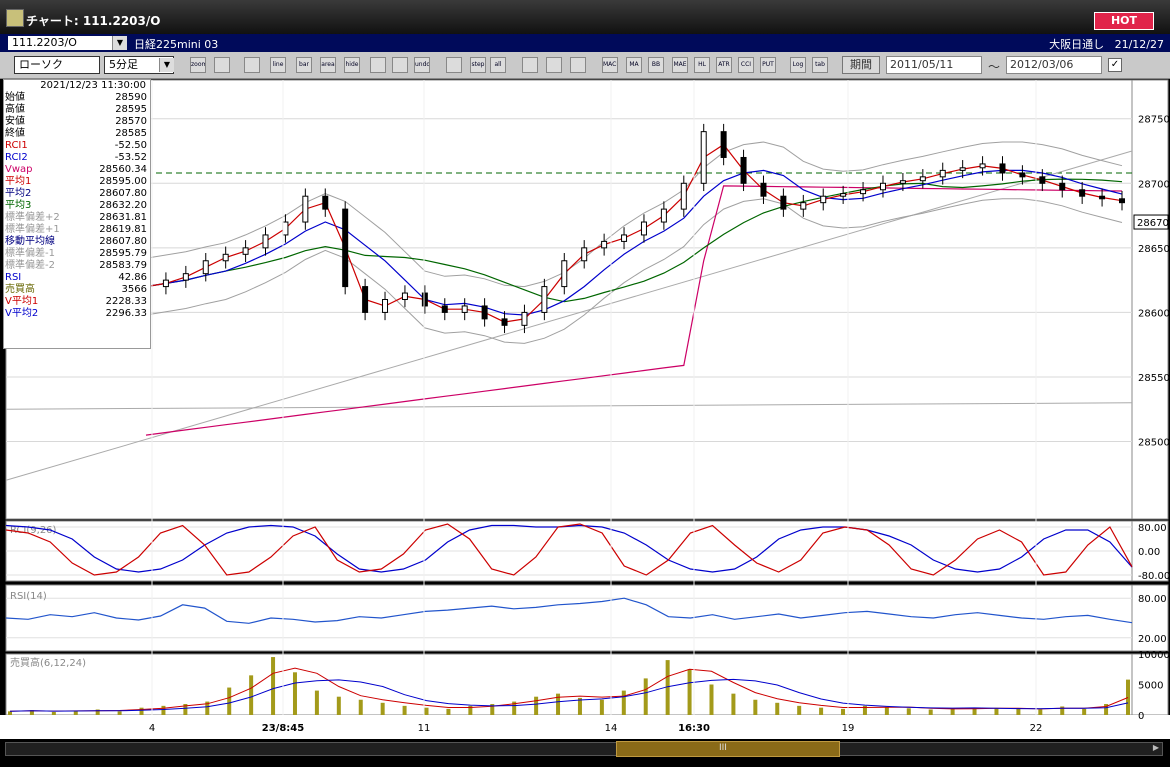  What do you see at coordinates (1154, 184) in the screenshot?
I see `y-tick-label: 28700` at bounding box center [1154, 184].